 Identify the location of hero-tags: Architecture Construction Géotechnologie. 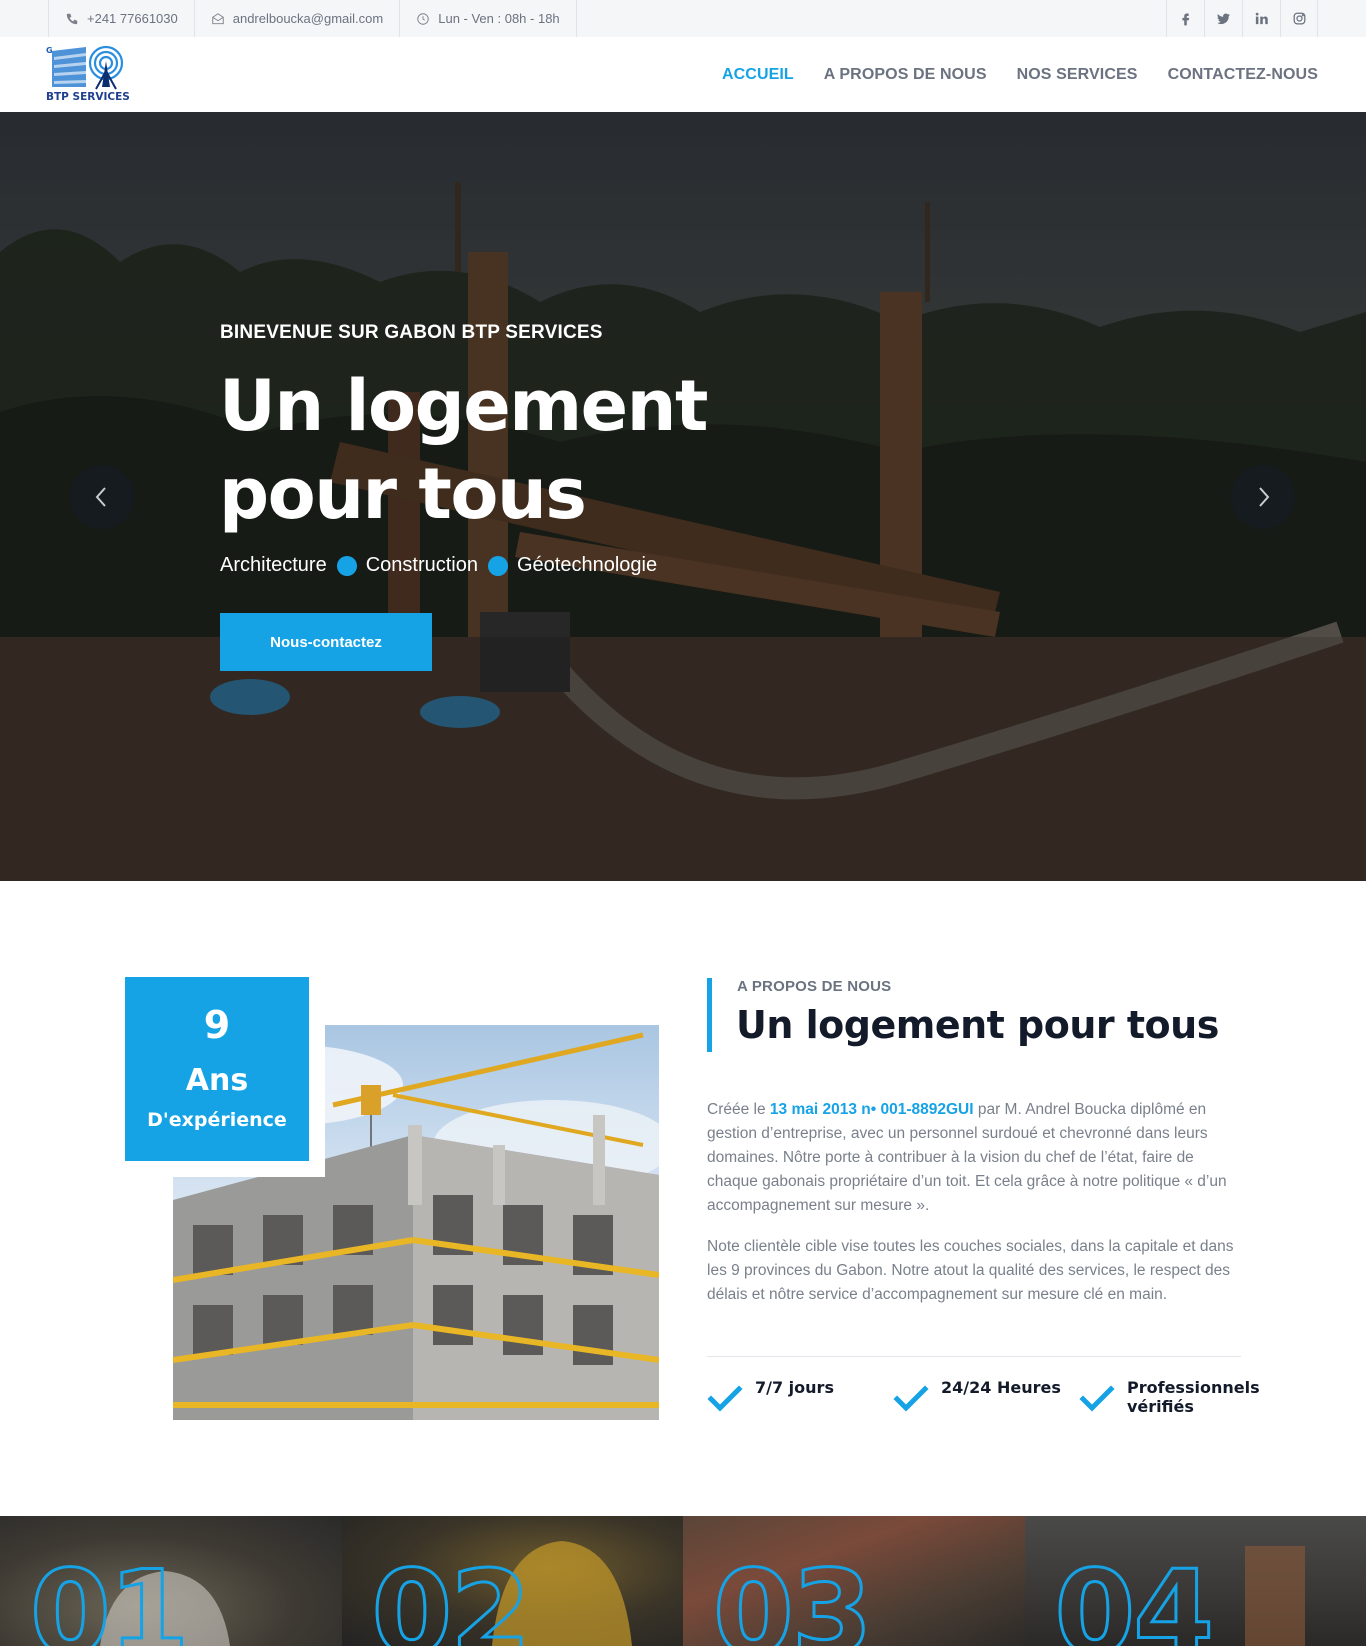
(438, 565).